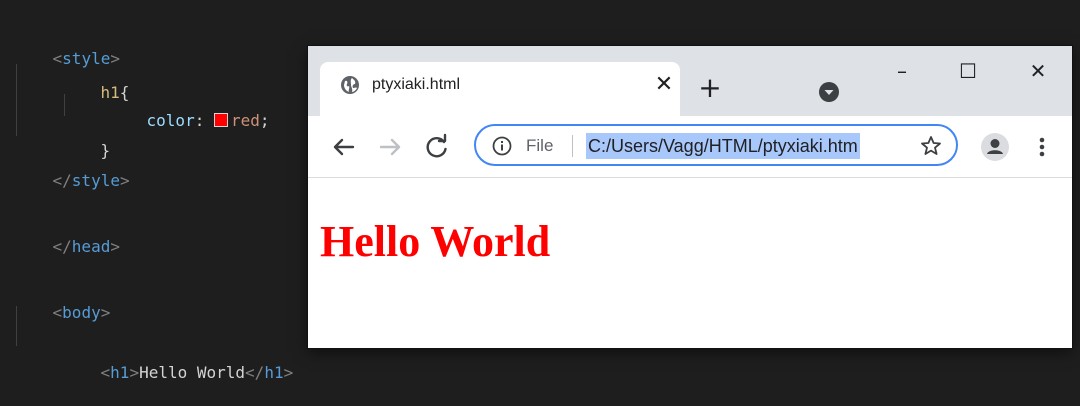  What do you see at coordinates (435, 241) in the screenshot?
I see `page-heading: Hello World` at bounding box center [435, 241].